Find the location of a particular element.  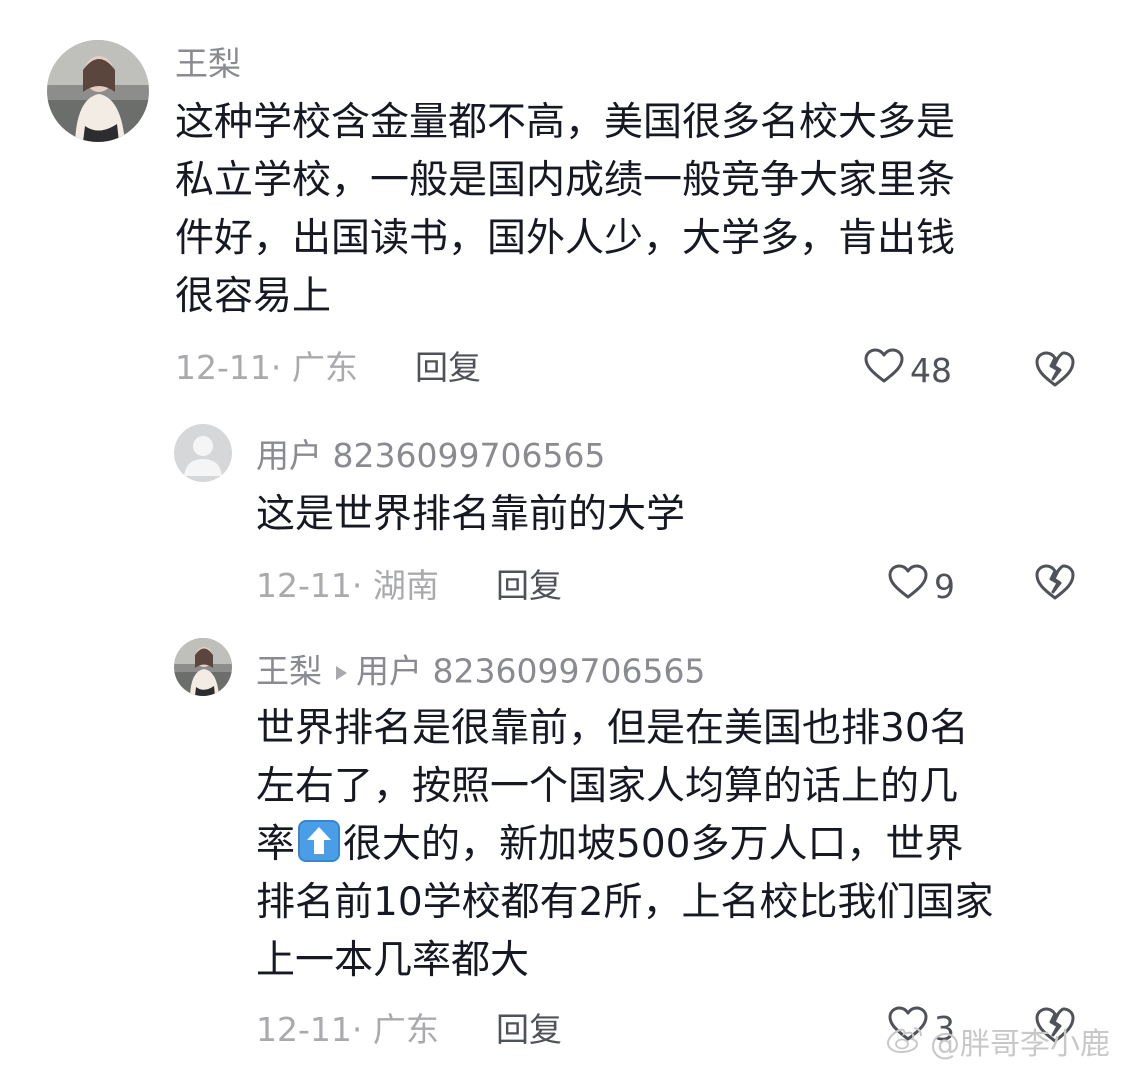

comment-username: 用户 8236099706565 is located at coordinates (430, 456).